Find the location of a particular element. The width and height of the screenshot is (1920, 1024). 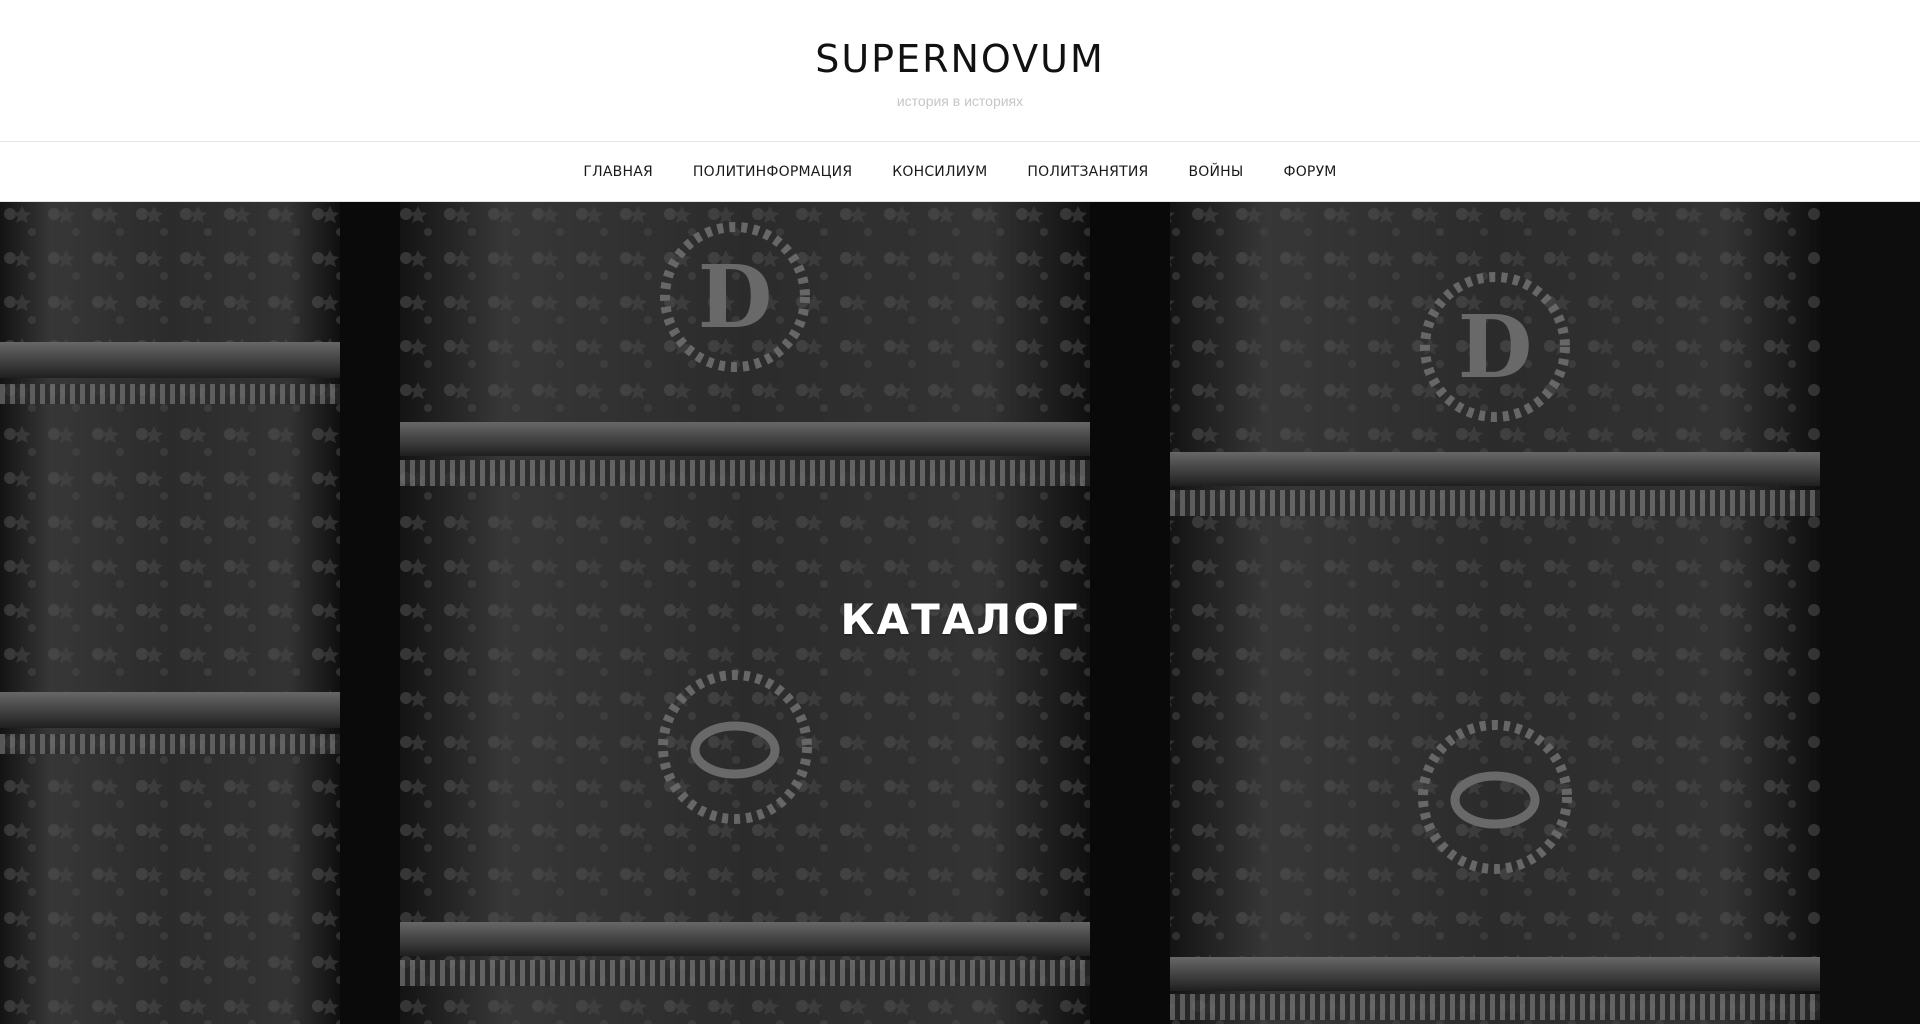

site-title: SUPERNOVUM is located at coordinates (960, 59).